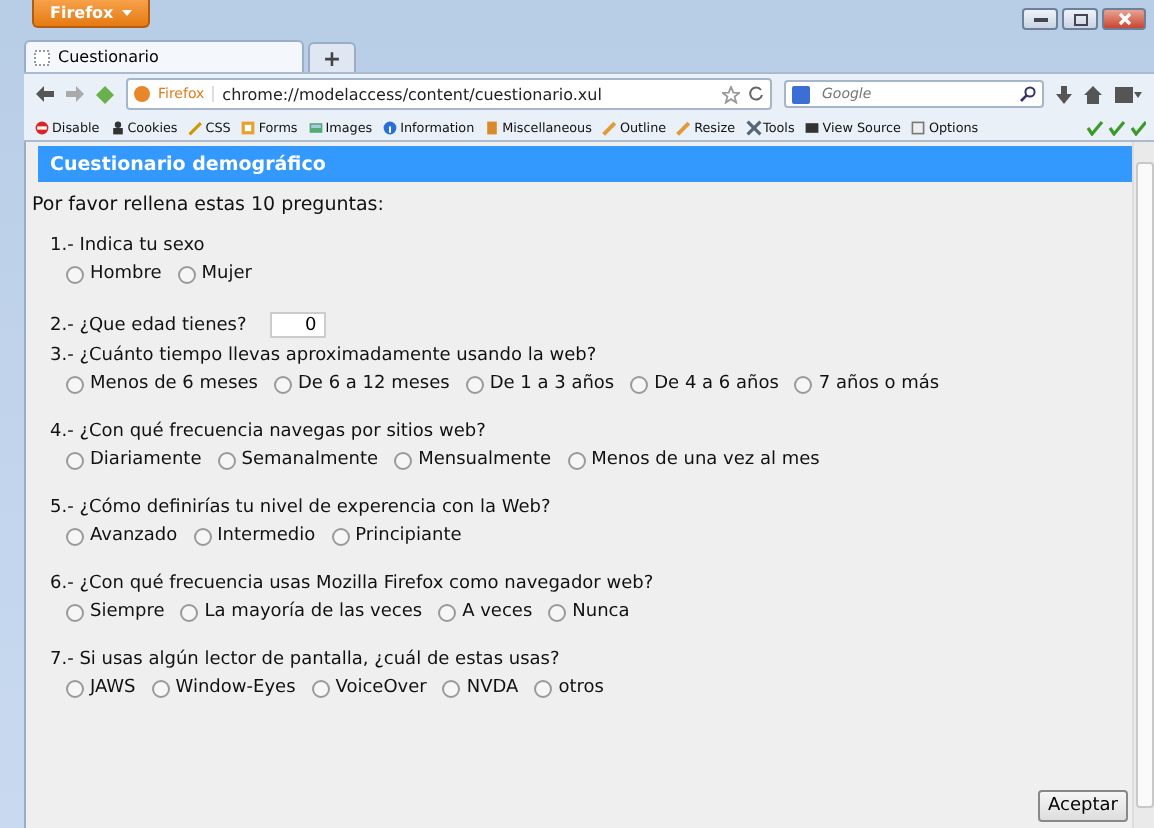 This screenshot has height=828, width=1154. What do you see at coordinates (569, 688) in the screenshot?
I see `radio-option: otros` at bounding box center [569, 688].